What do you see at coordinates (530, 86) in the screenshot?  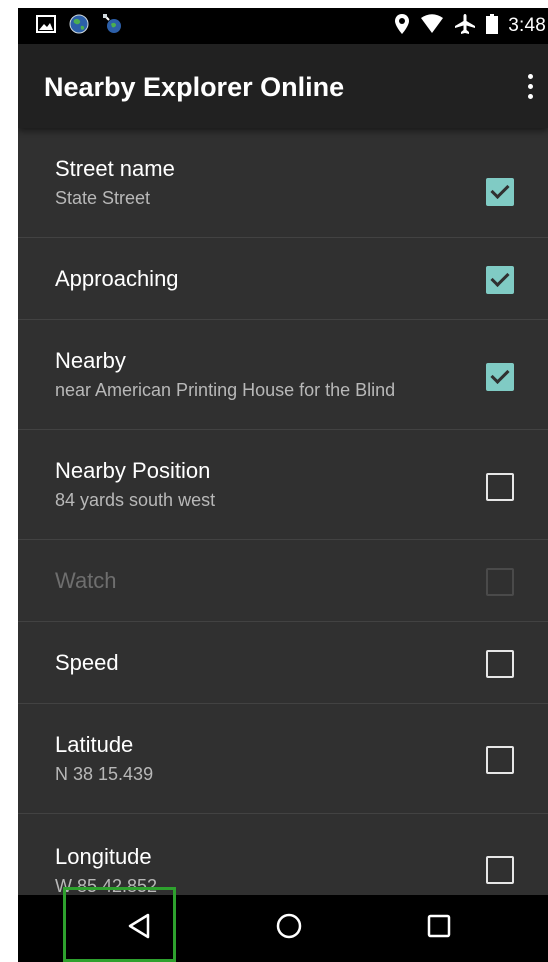 I see `overflow-menu-icon` at bounding box center [530, 86].